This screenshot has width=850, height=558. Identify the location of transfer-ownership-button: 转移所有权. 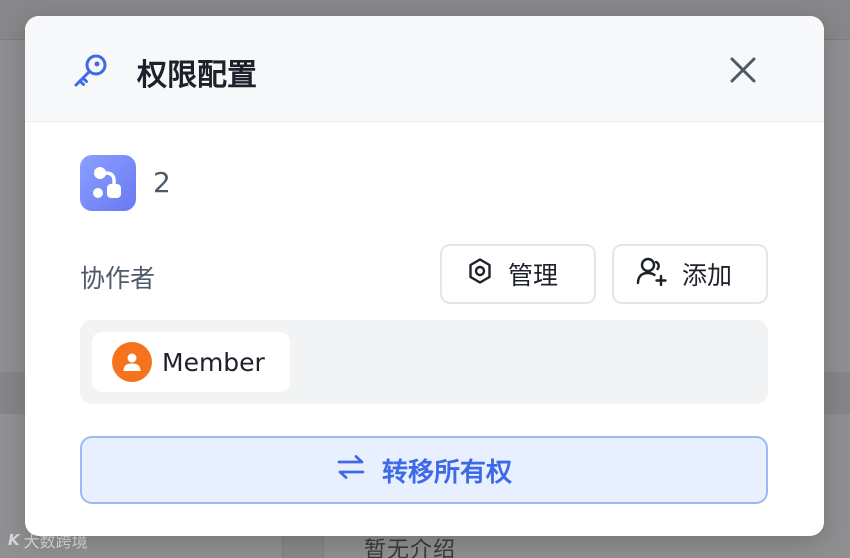
(424, 470).